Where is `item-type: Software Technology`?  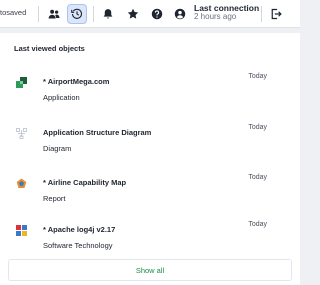 item-type: Software Technology is located at coordinates (78, 245).